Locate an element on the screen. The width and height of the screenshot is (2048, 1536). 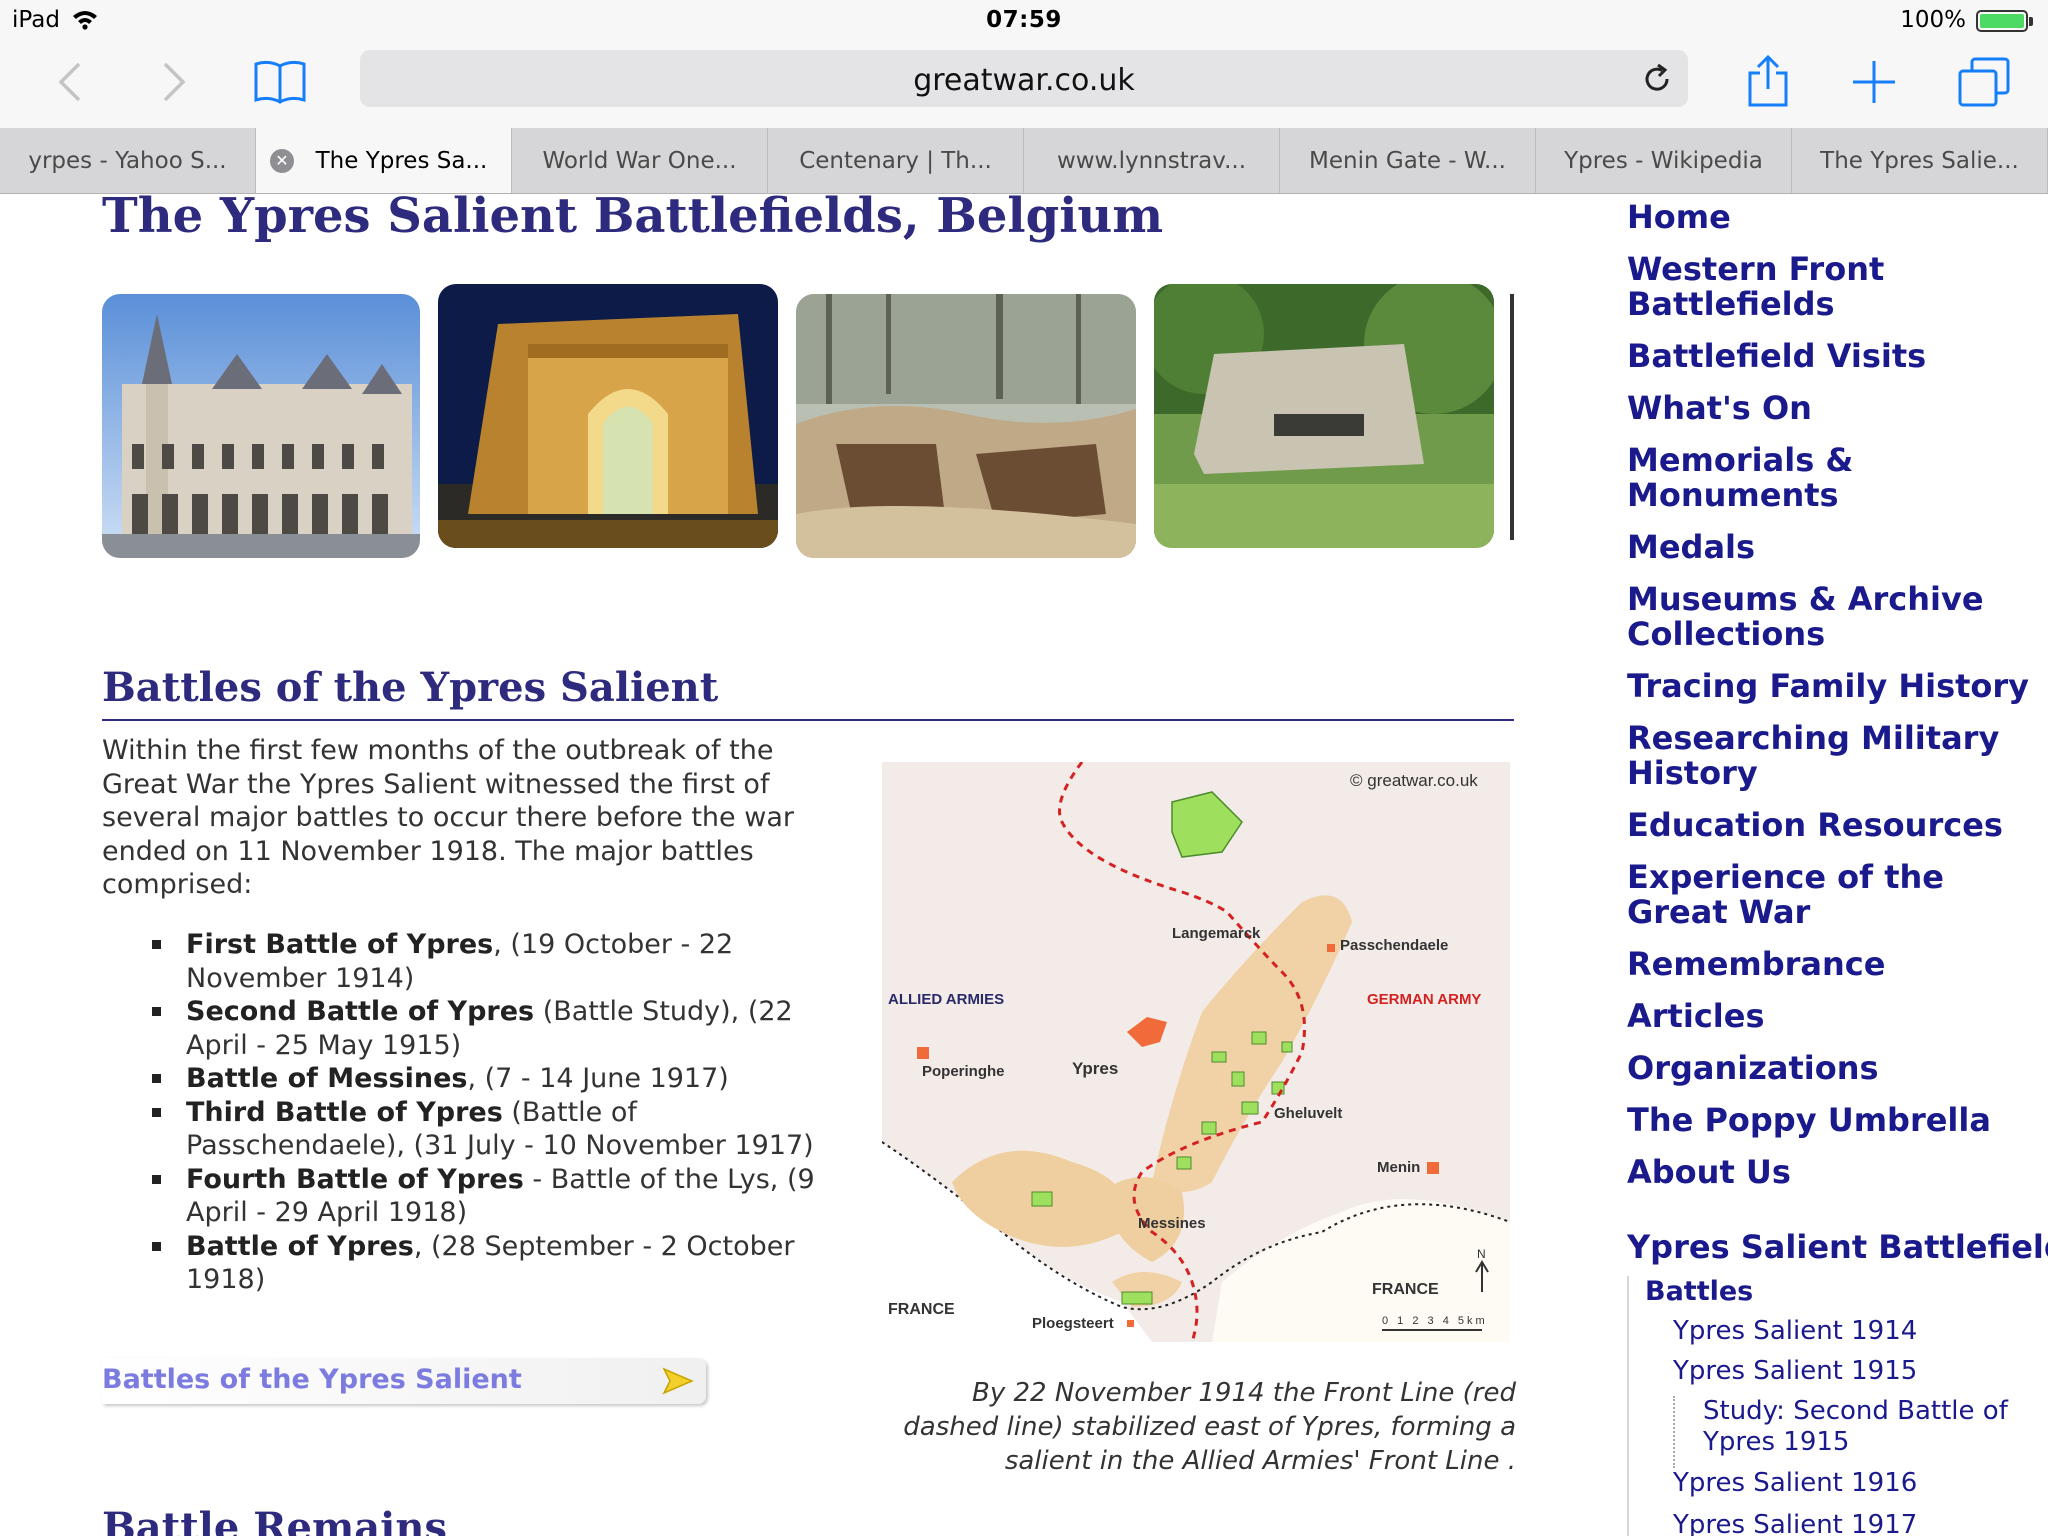
svg-text: Gheluvelt is located at coordinates (1308, 1113).